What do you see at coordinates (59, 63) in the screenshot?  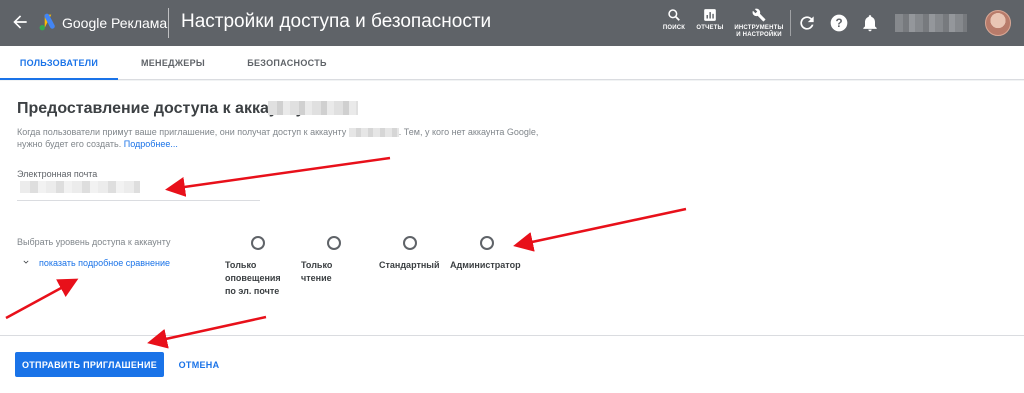 I see `tab-users: ПОЛЬЗОВАТЕЛИ` at bounding box center [59, 63].